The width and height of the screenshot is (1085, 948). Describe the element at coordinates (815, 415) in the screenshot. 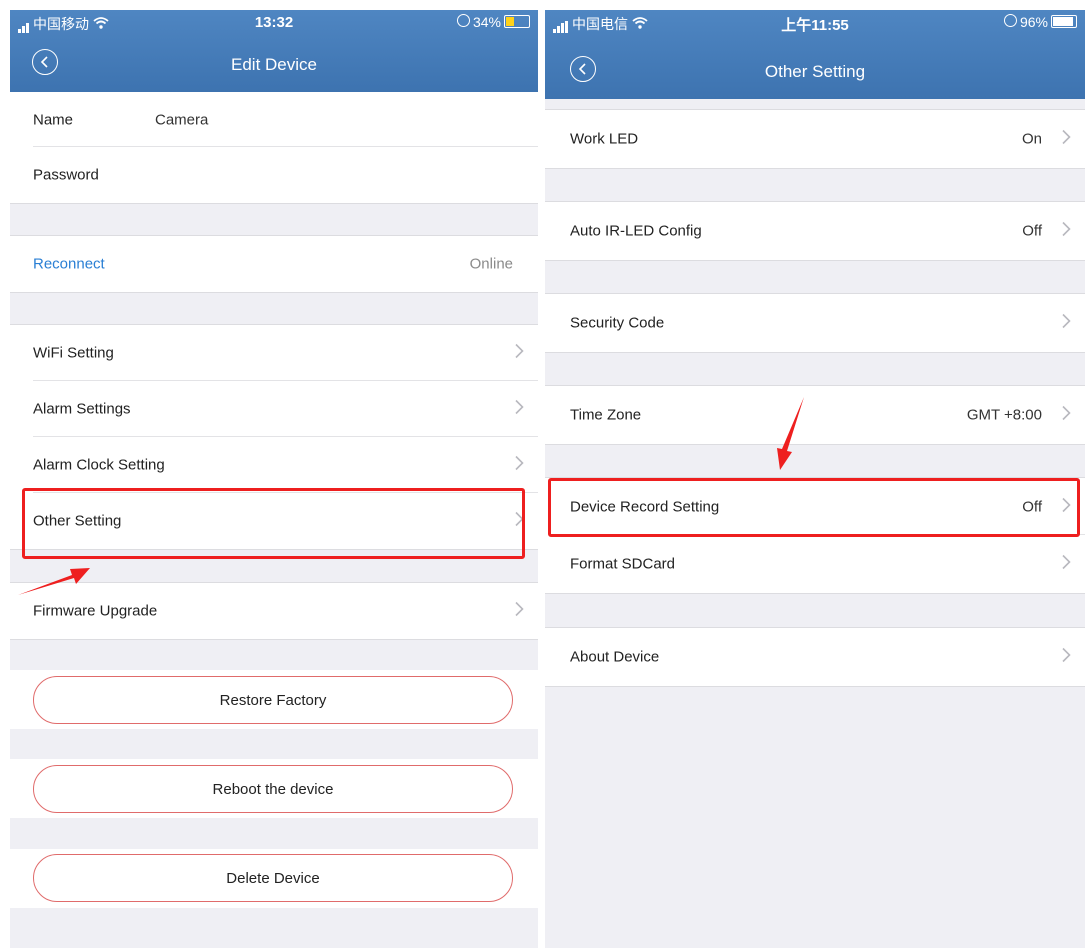

I see `setting-row-time-zone: Time Zone GMT +8:00` at that location.